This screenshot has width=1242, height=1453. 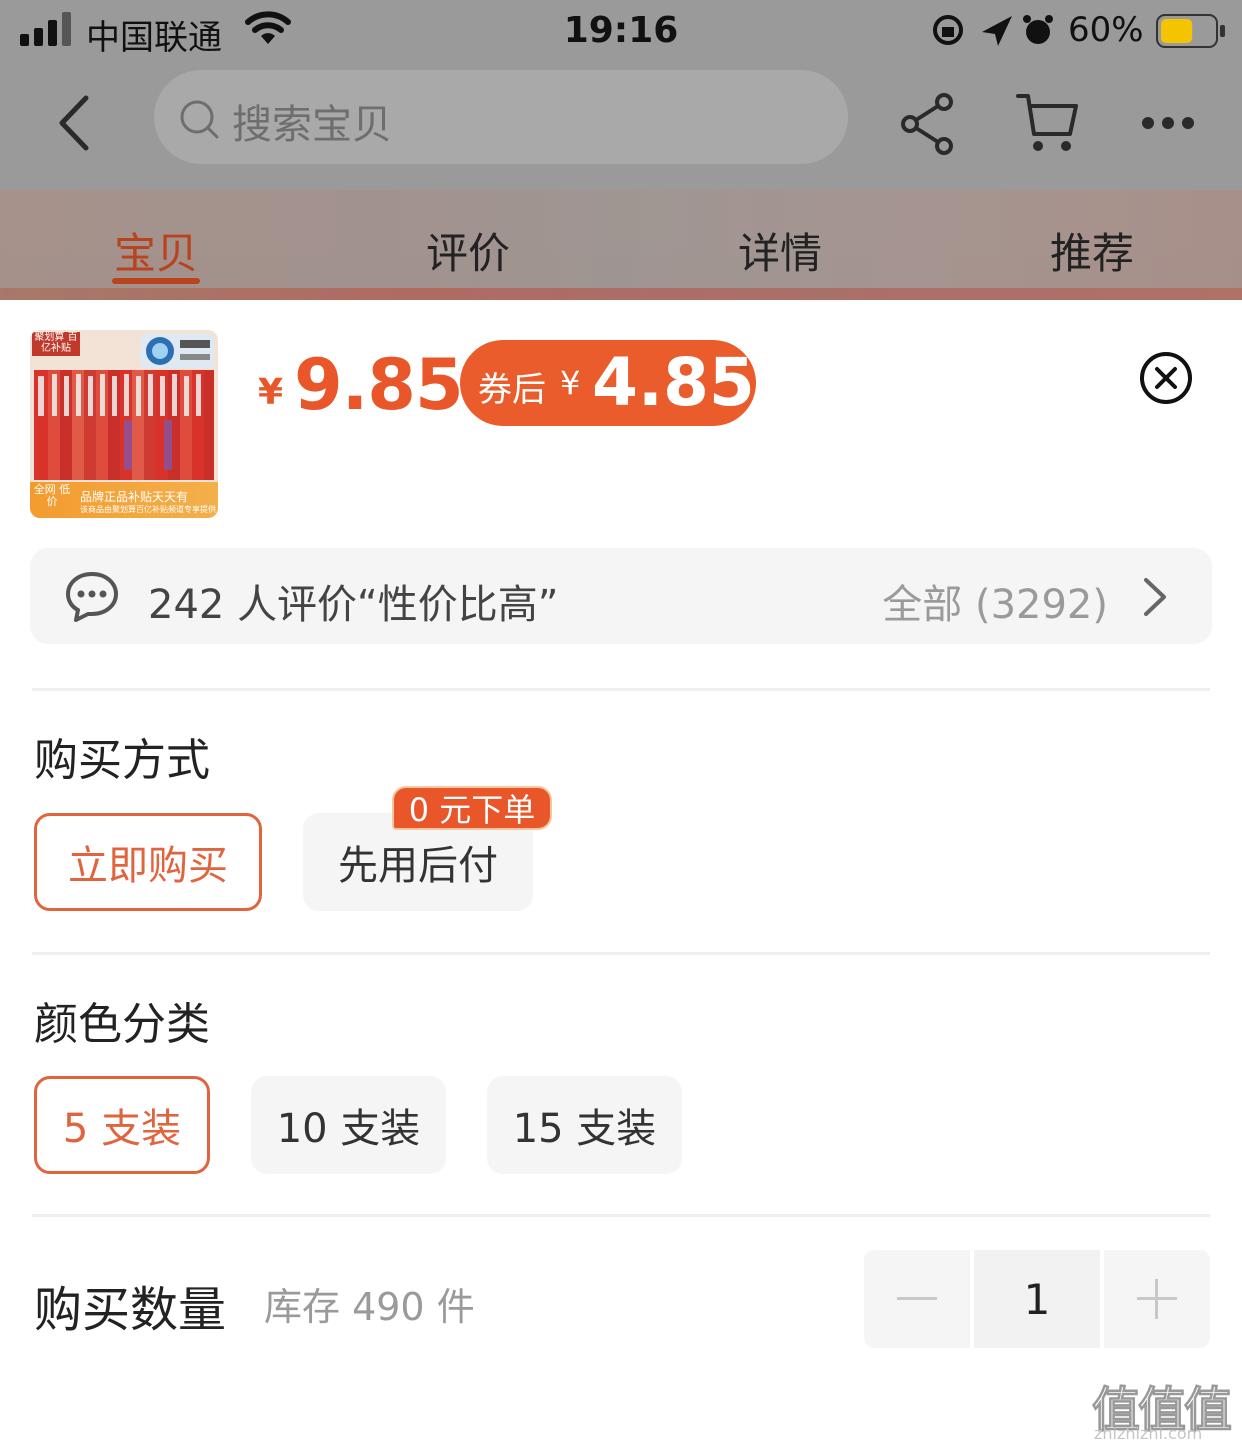 I want to click on tab-reviews: 评价, so click(x=468, y=250).